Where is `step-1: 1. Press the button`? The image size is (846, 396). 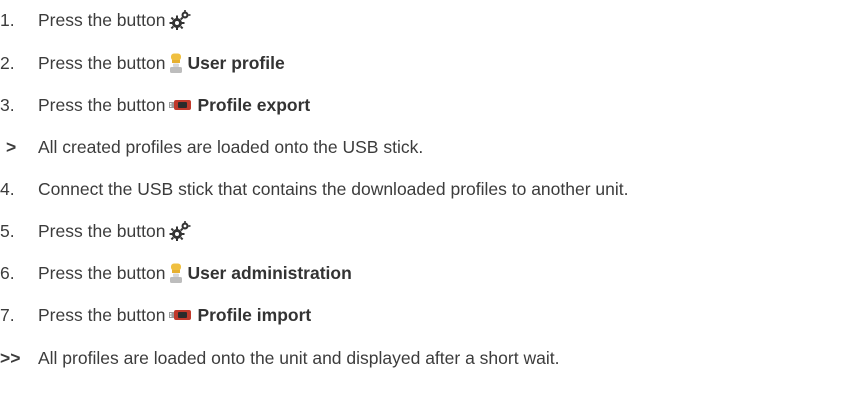 step-1: 1. Press the button is located at coordinates (95, 20).